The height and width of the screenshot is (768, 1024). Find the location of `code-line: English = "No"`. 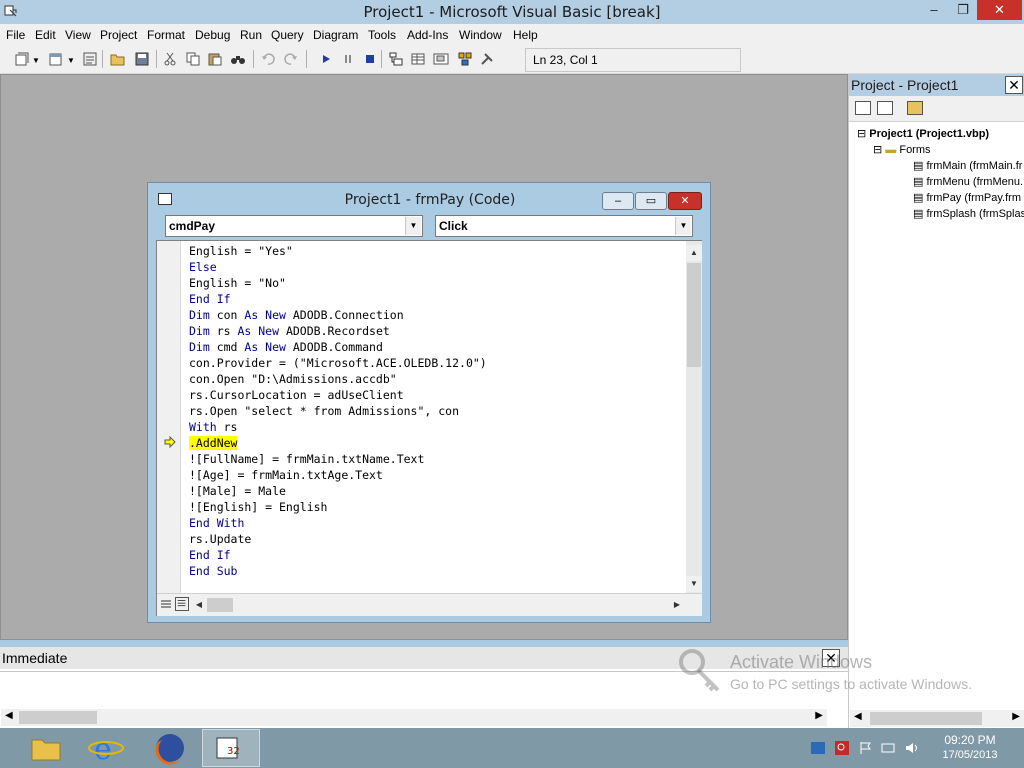

code-line: English = "No" is located at coordinates (338, 283).